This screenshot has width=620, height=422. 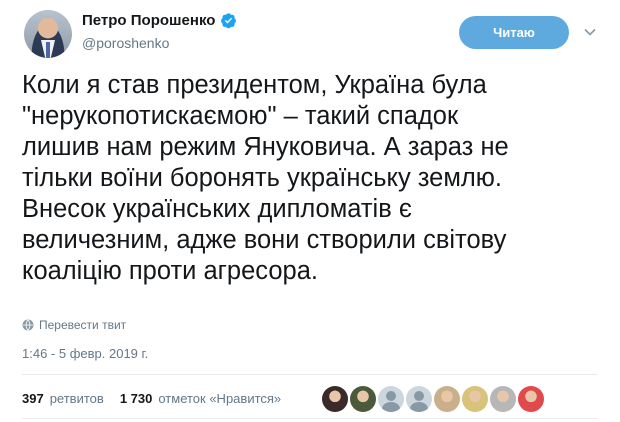 What do you see at coordinates (590, 32) in the screenshot?
I see `chevron-down-icon` at bounding box center [590, 32].